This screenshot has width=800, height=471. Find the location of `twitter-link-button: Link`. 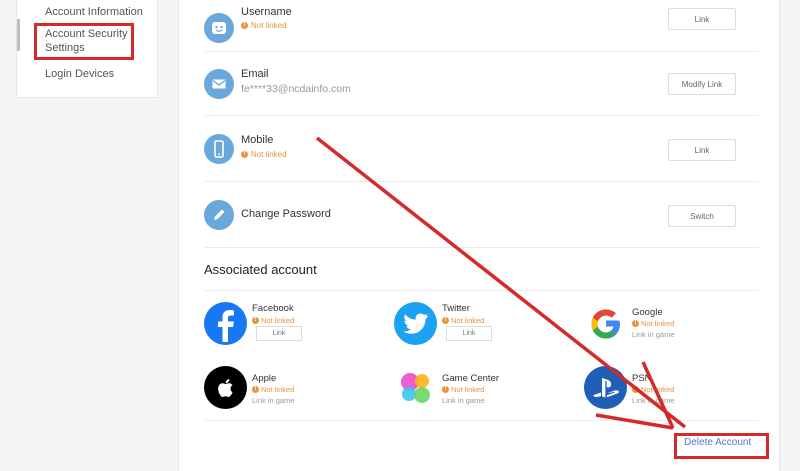

twitter-link-button: Link is located at coordinates (469, 333).